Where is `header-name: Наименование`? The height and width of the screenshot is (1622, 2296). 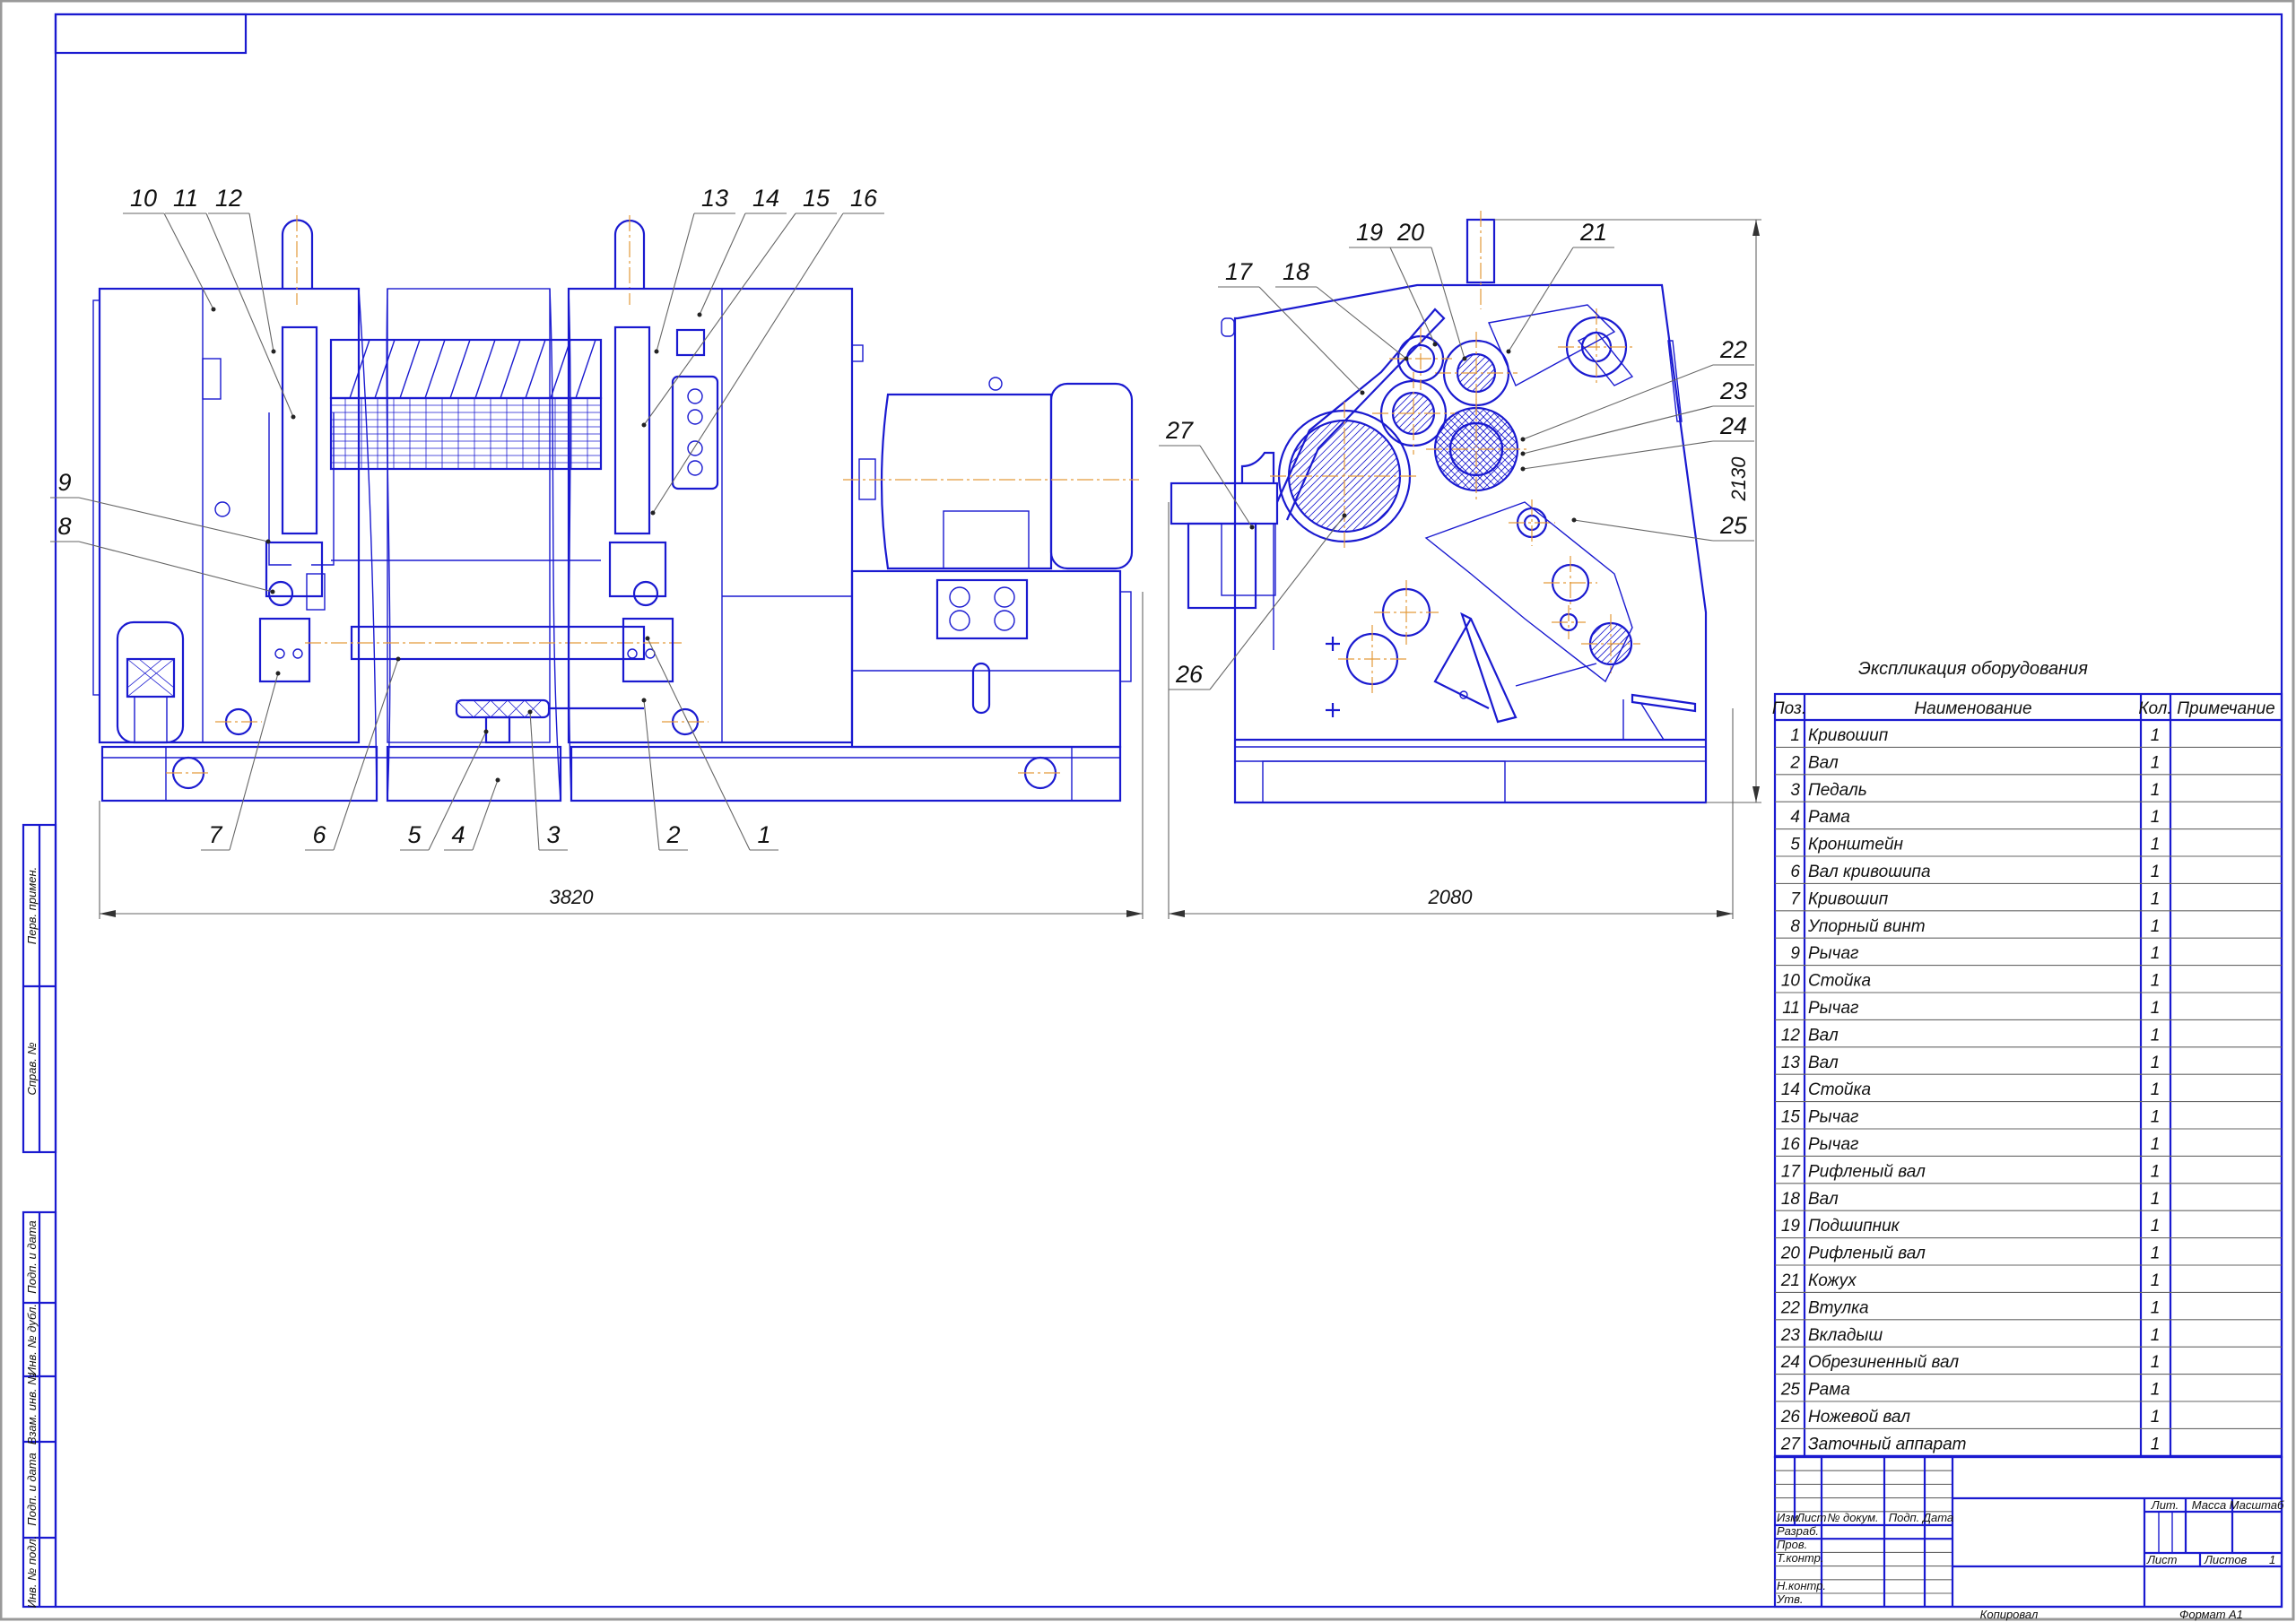 header-name: Наименование is located at coordinates (1972, 708).